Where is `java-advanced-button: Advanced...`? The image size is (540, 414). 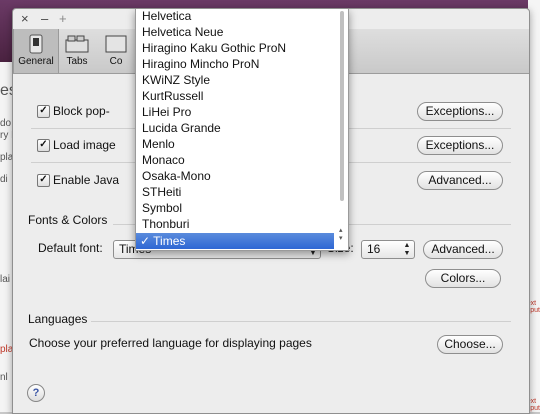
java-advanced-button: Advanced... is located at coordinates (460, 180).